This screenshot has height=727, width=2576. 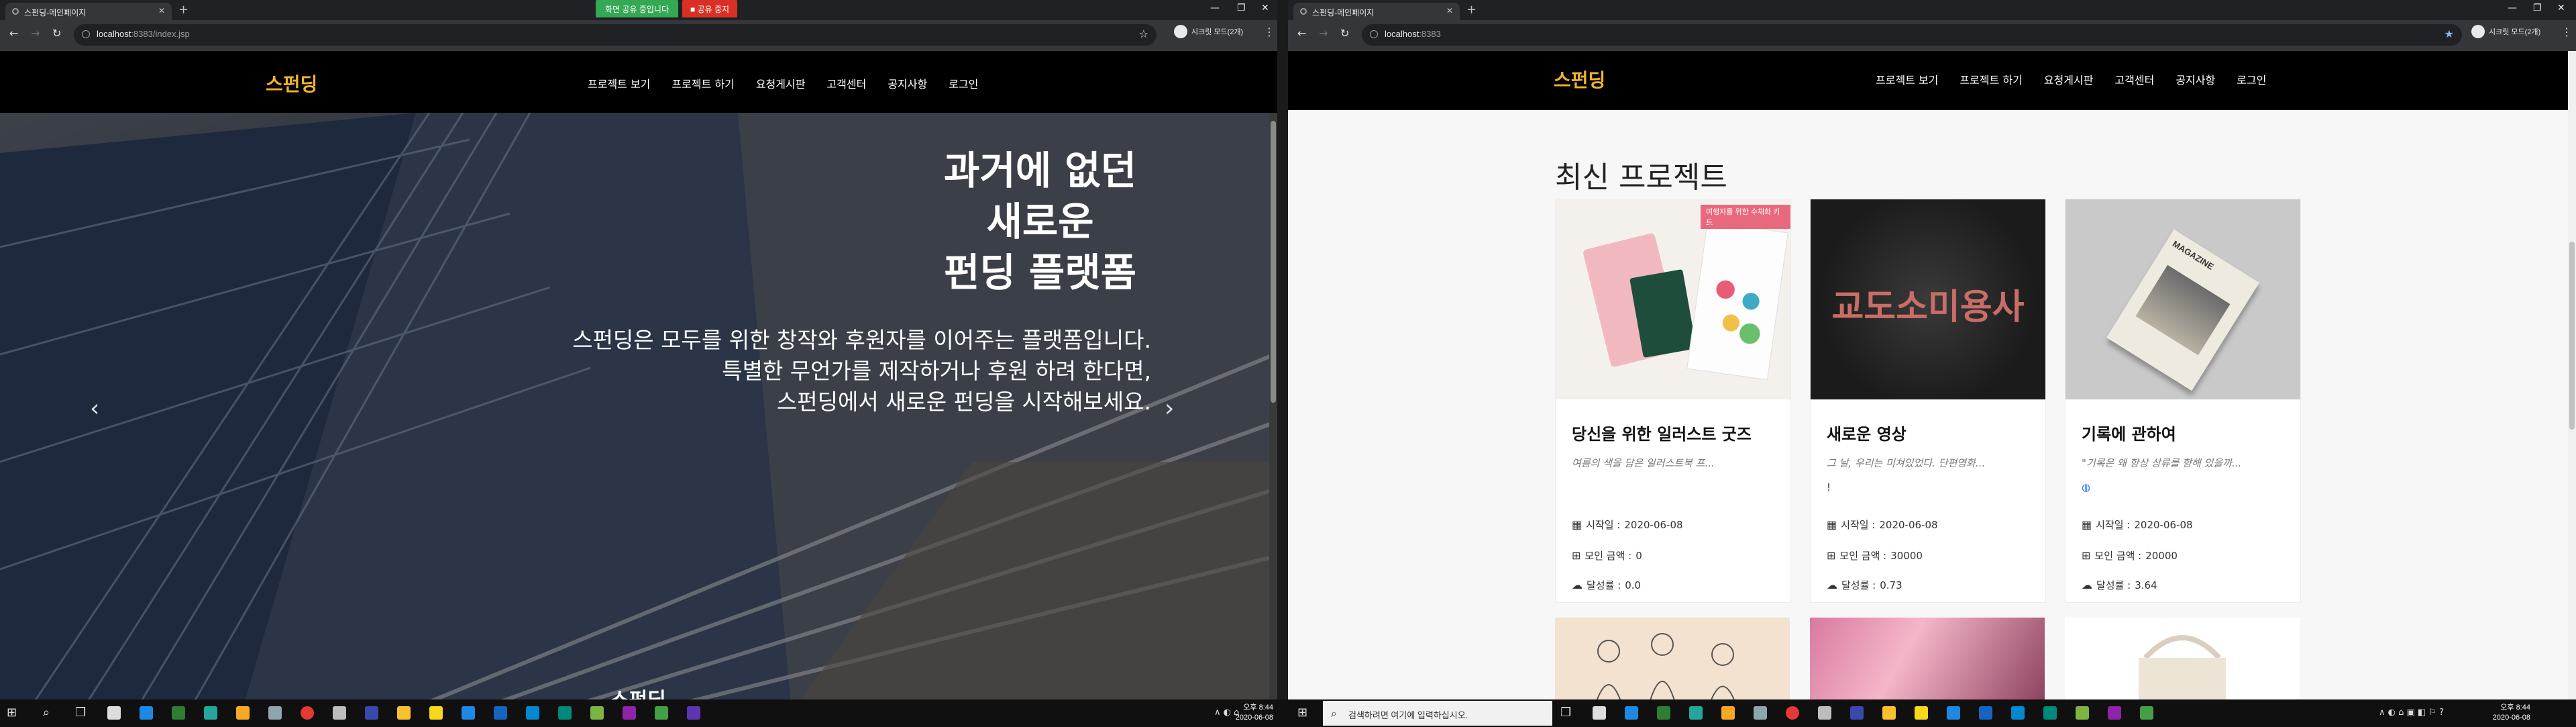 I want to click on bookmark-star-icon: ☆, so click(x=1143, y=34).